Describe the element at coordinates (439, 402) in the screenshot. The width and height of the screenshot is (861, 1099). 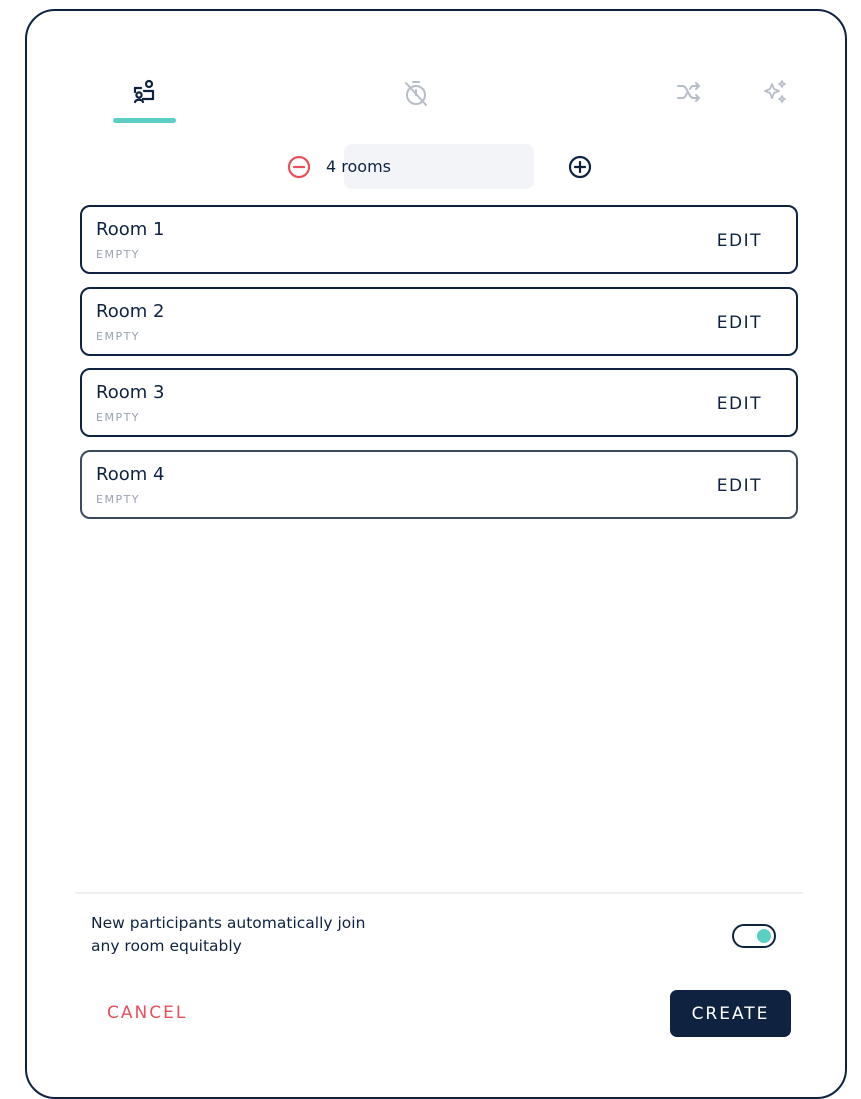
I see `room-card: Room 3 EMPTY EDIT` at that location.